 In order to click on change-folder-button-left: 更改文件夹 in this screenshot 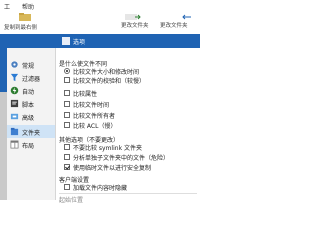, I will do `click(138, 22)`.